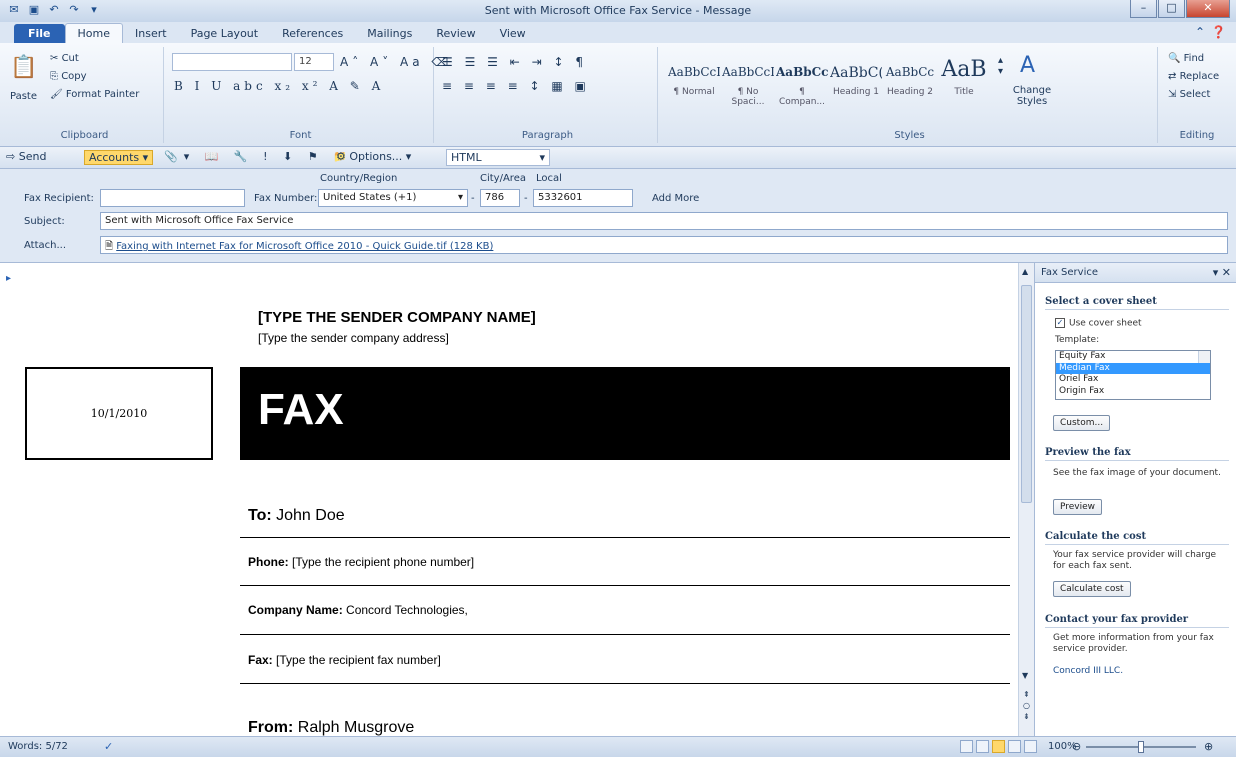  Describe the element at coordinates (1140, 324) in the screenshot. I see `use-cover-checkbox: ✓ Use cover sheet` at that location.